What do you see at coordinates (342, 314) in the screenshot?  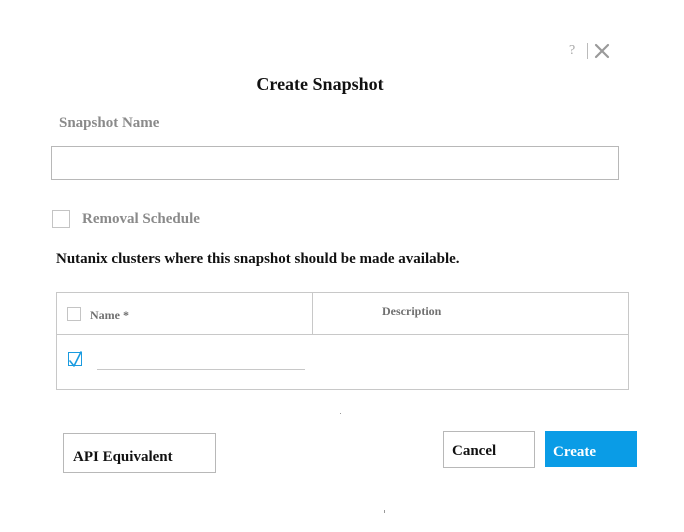 I see `table-header: Name * Description` at bounding box center [342, 314].